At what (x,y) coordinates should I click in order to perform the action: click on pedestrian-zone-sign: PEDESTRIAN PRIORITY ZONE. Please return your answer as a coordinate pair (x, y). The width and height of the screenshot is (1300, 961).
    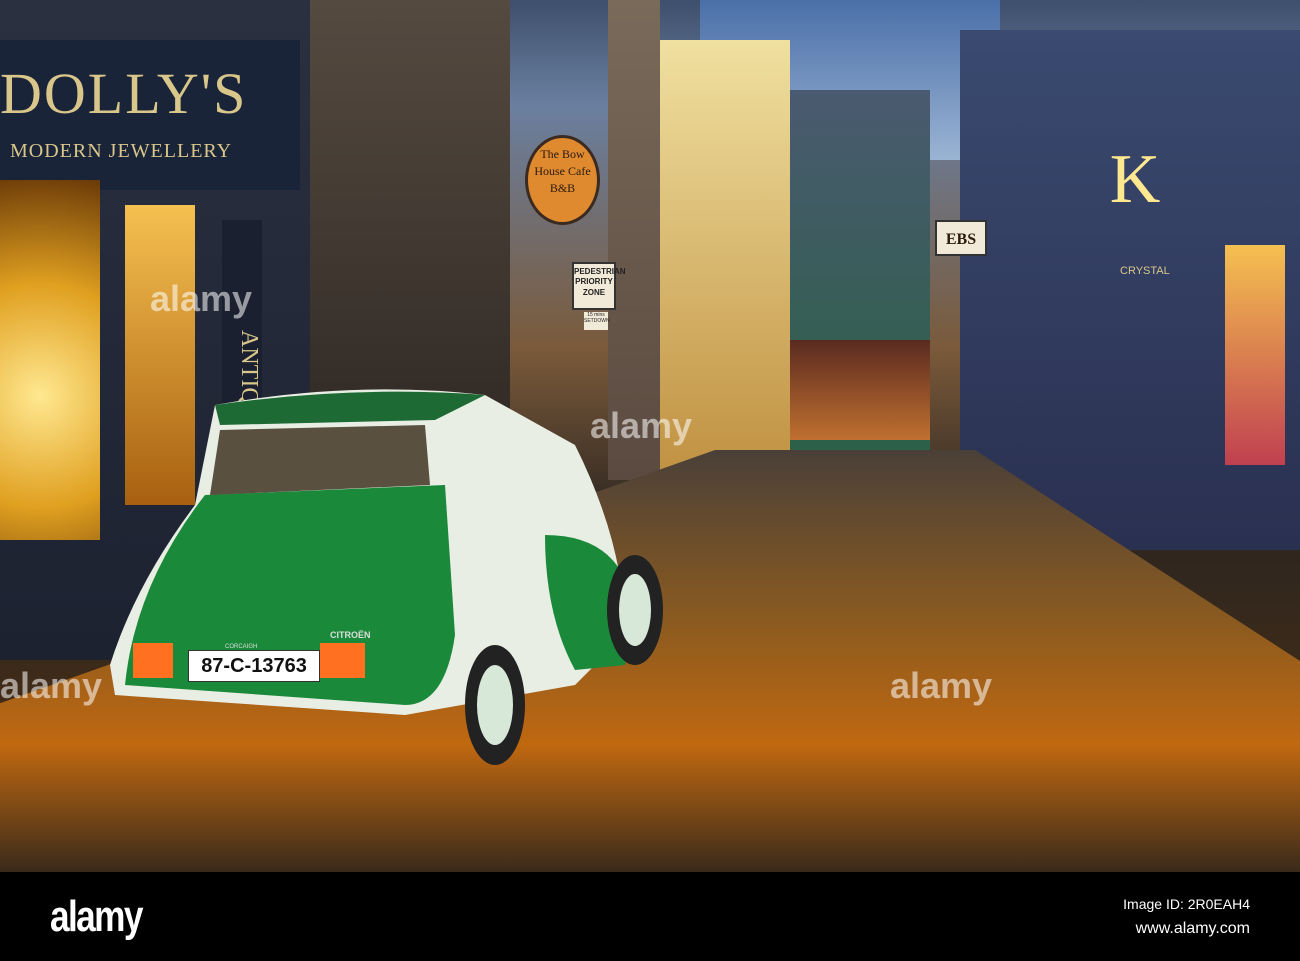
    Looking at the image, I should click on (599, 286).